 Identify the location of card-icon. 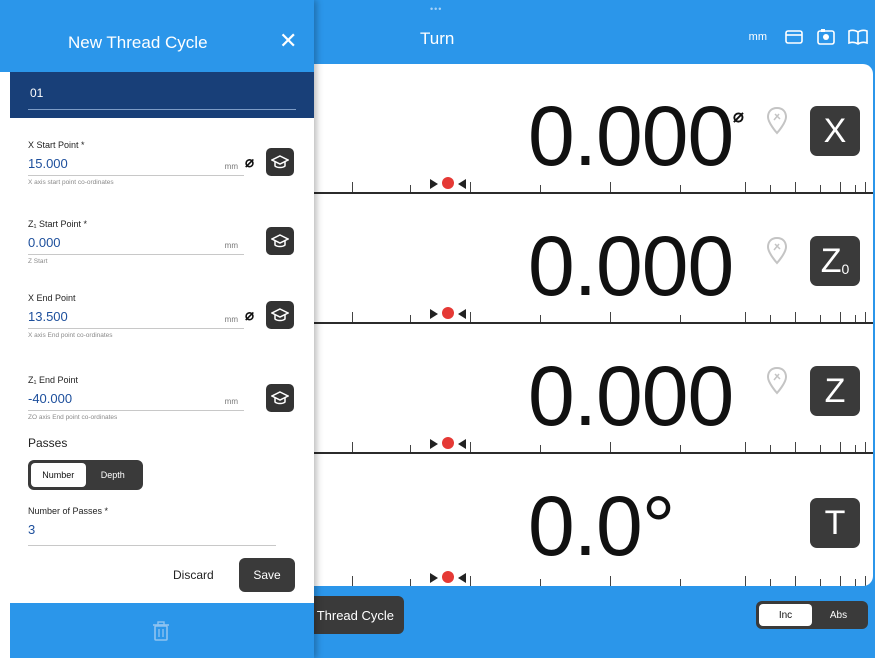
(794, 37).